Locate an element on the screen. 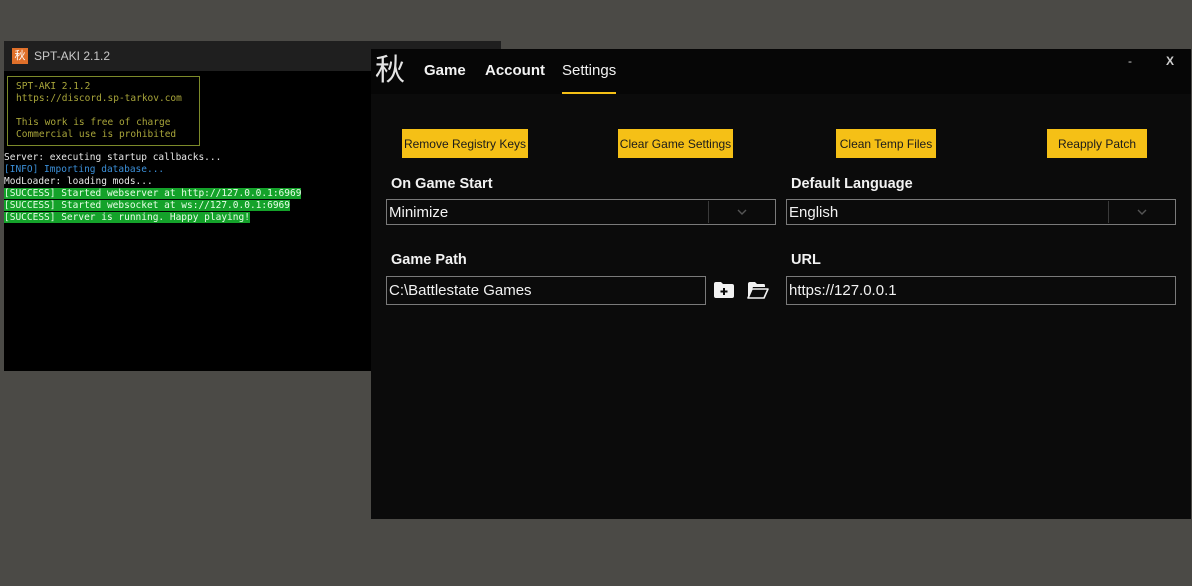 The width and height of the screenshot is (1192, 586). on-game-start-select: Minimize is located at coordinates (581, 212).